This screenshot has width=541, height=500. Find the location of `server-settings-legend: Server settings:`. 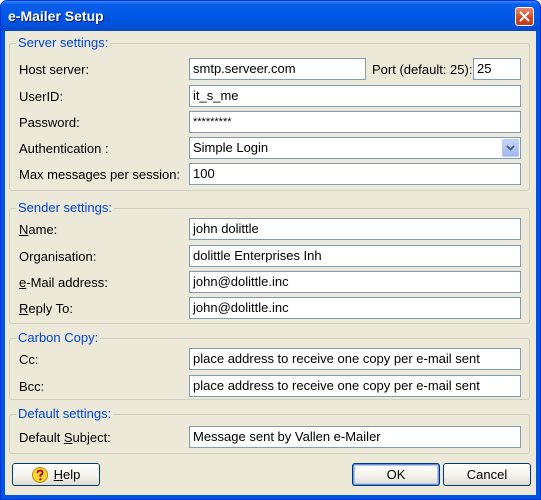

server-settings-legend: Server settings: is located at coordinates (63, 42).